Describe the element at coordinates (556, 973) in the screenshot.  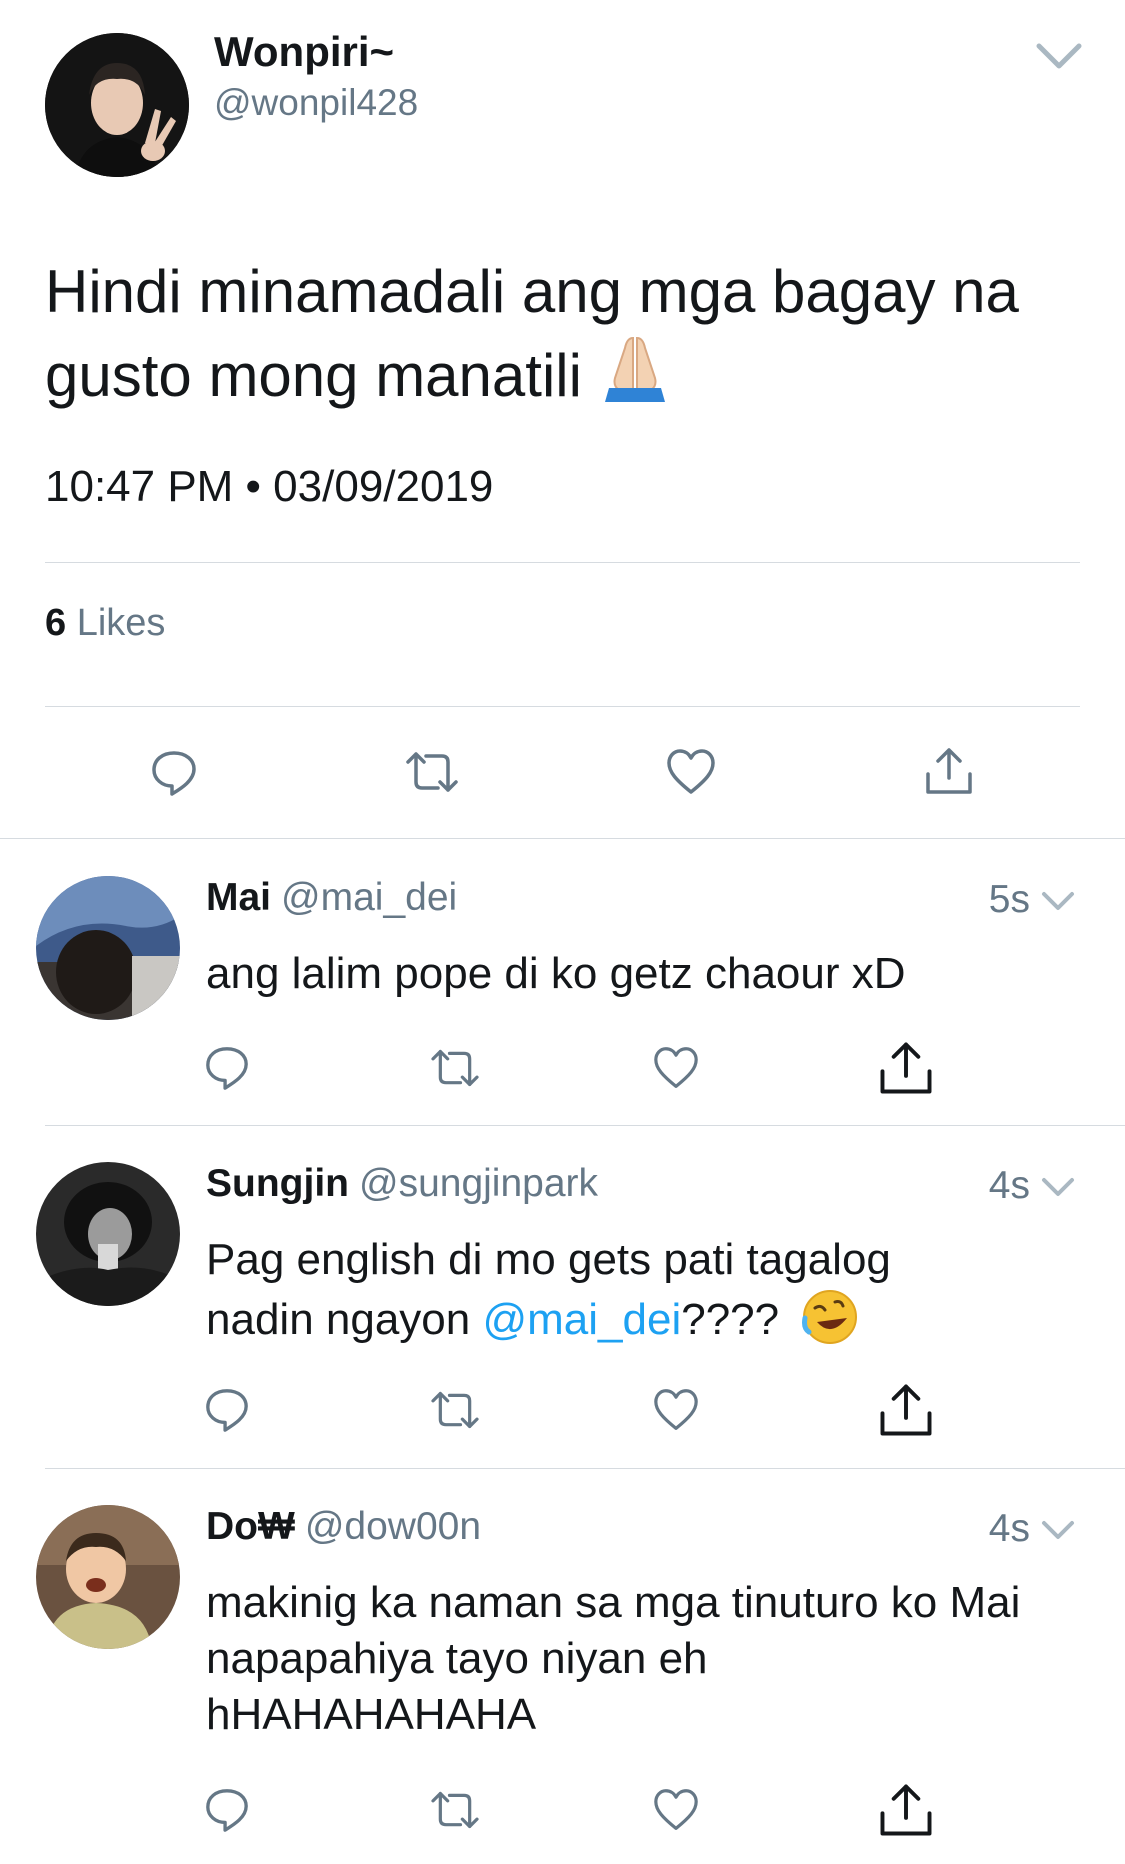
I see `reply-text: ang lalim pope di ko getz chaour xD` at that location.